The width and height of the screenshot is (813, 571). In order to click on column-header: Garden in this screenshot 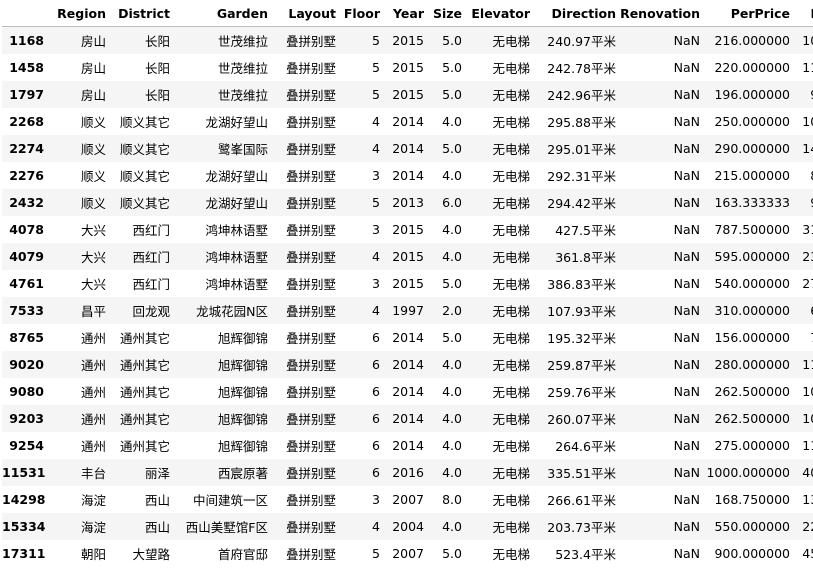, I will do `click(223, 13)`.